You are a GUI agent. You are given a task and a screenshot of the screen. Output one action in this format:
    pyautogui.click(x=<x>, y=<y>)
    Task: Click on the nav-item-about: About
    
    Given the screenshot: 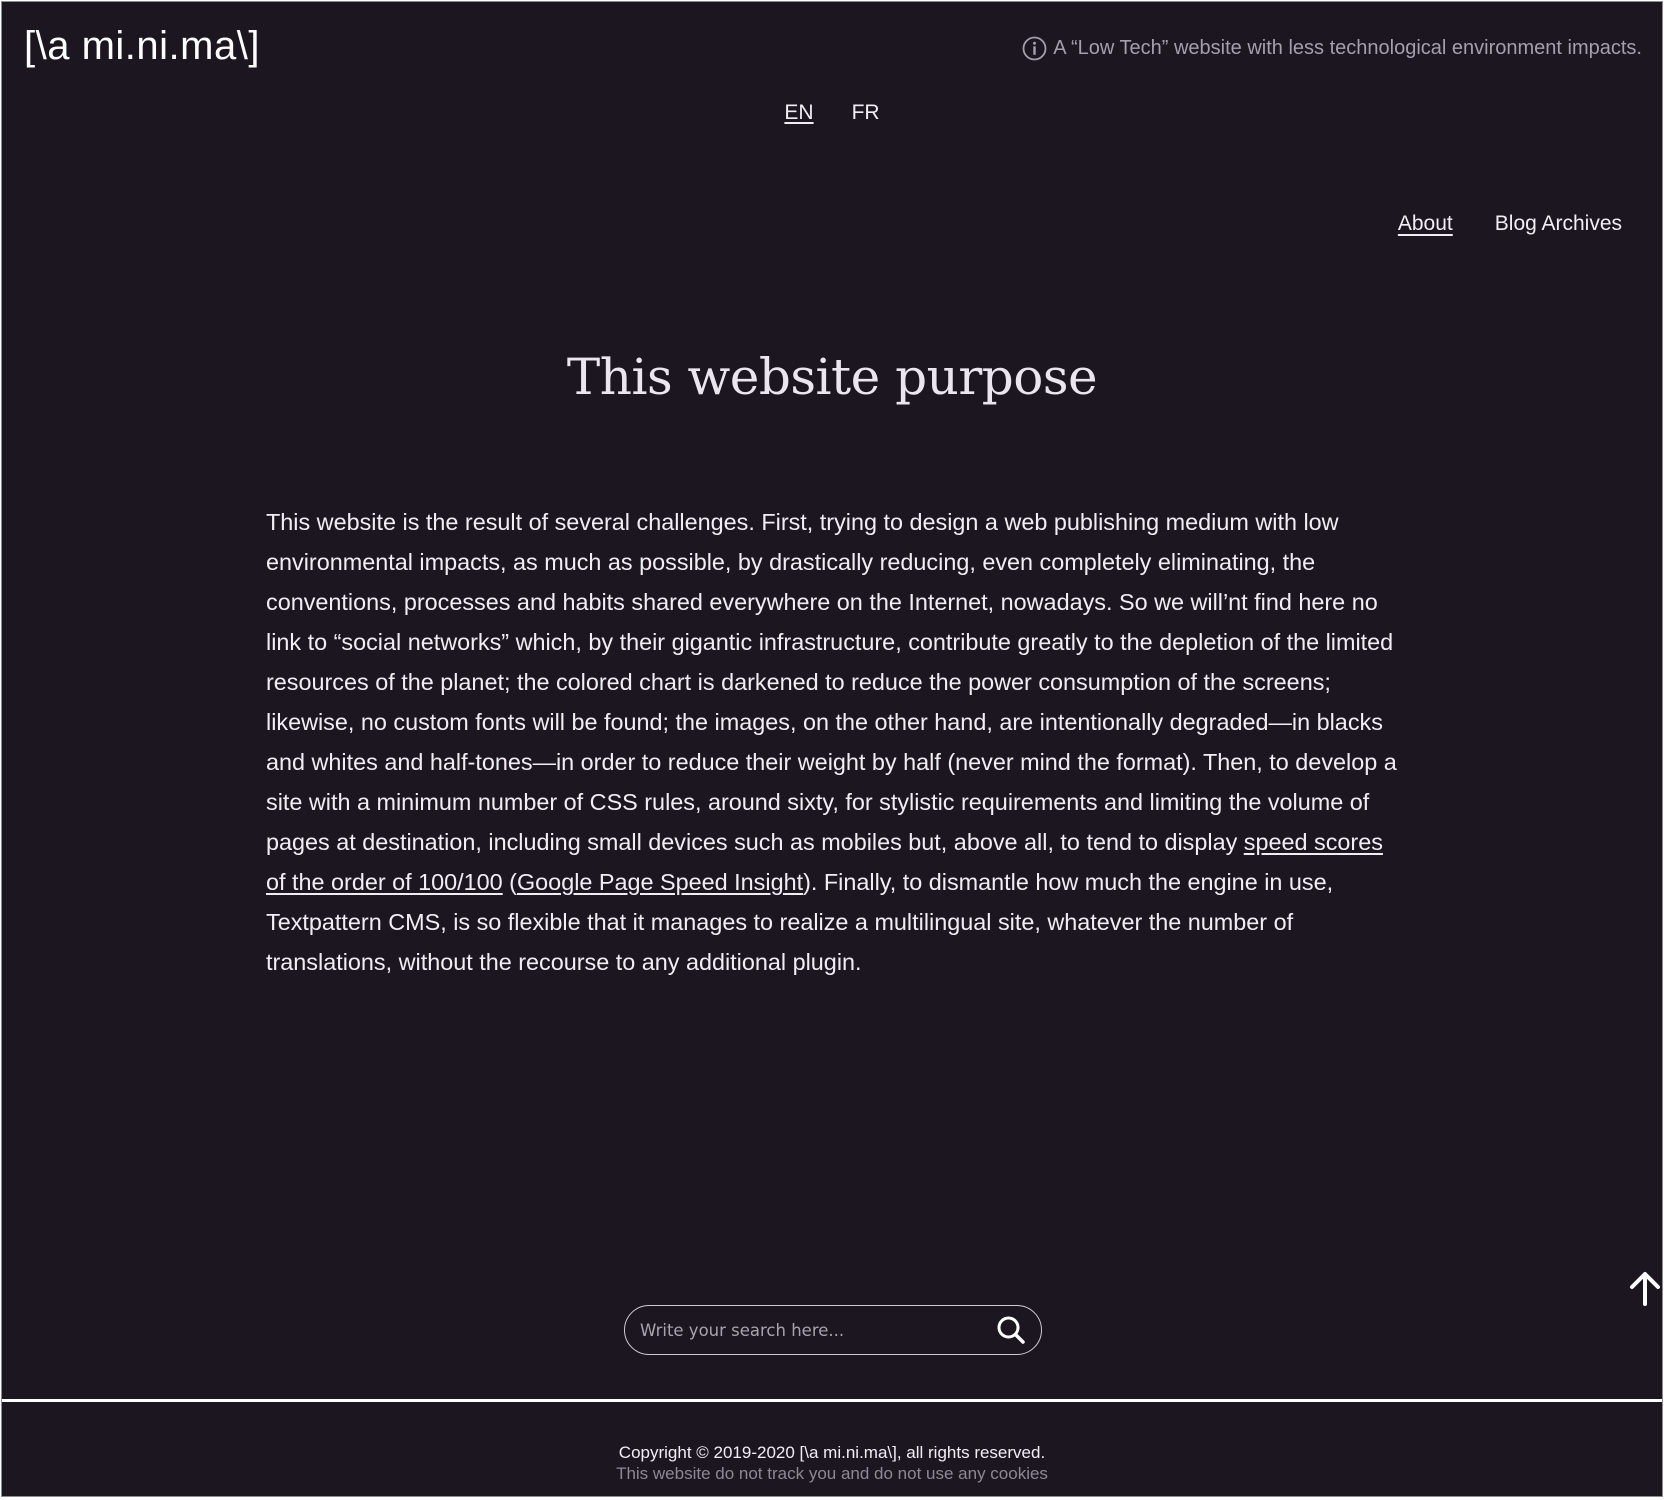 What is the action you would take?
    pyautogui.click(x=1425, y=224)
    